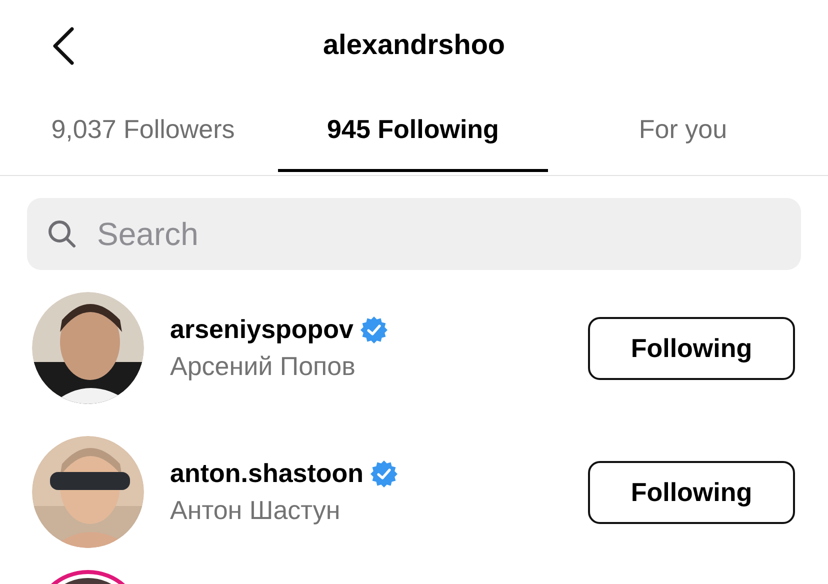 This screenshot has width=828, height=584. What do you see at coordinates (414, 45) in the screenshot?
I see `profile-title: alexandrshoo` at bounding box center [414, 45].